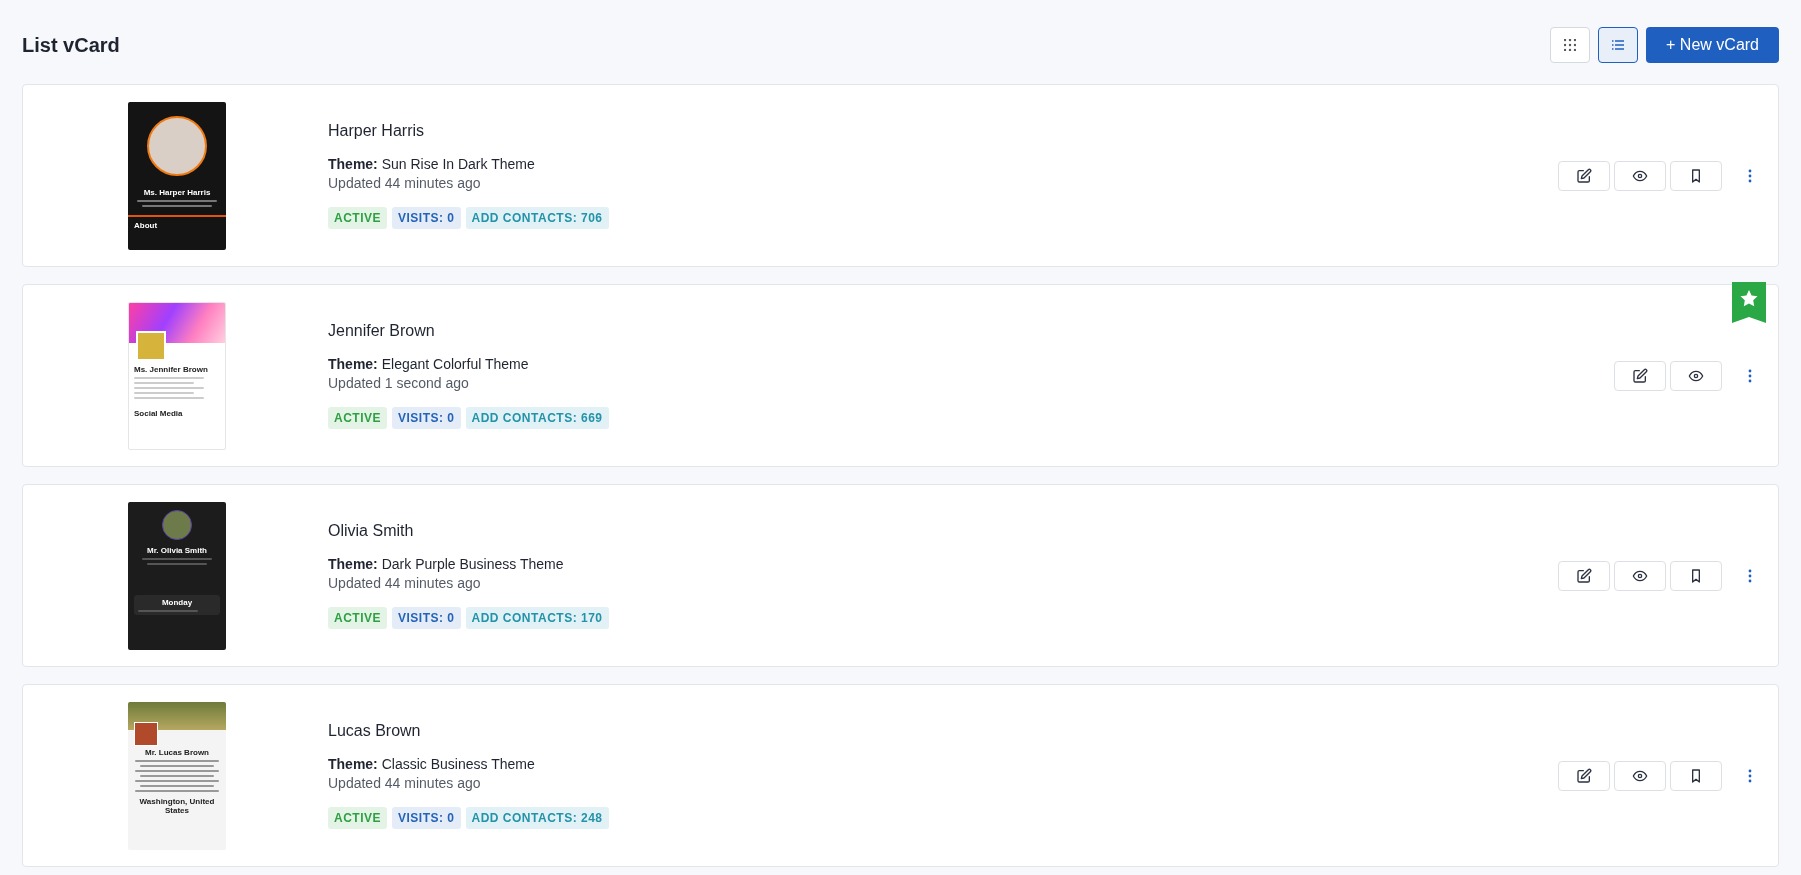 This screenshot has height=875, width=1801. I want to click on contacts-badge: ADD CONTACTS: 170, so click(537, 618).